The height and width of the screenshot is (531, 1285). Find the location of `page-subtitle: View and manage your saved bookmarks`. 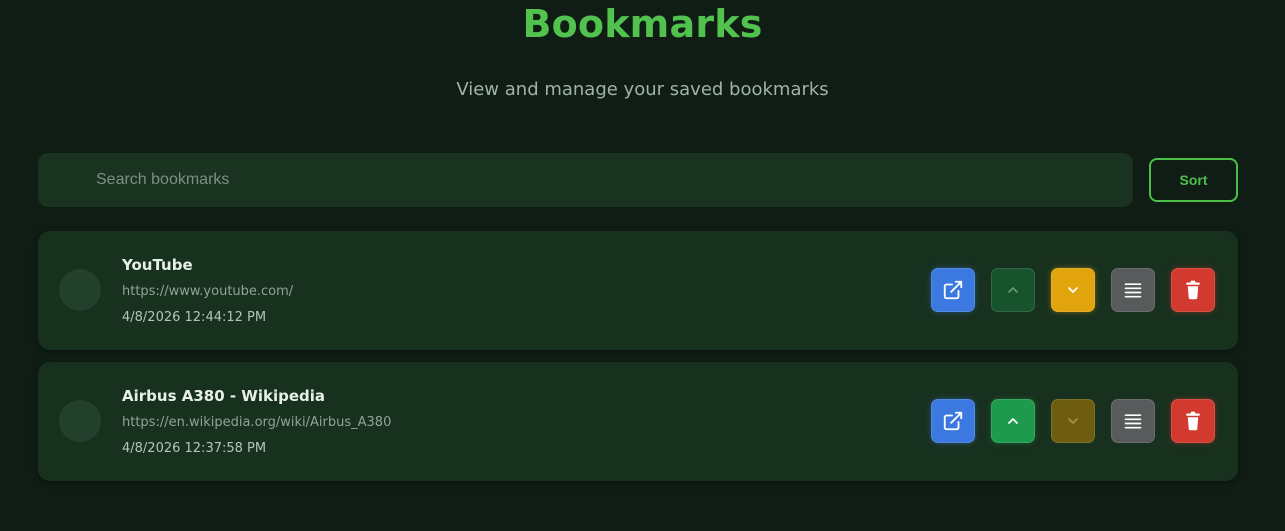

page-subtitle: View and manage your saved bookmarks is located at coordinates (642, 89).